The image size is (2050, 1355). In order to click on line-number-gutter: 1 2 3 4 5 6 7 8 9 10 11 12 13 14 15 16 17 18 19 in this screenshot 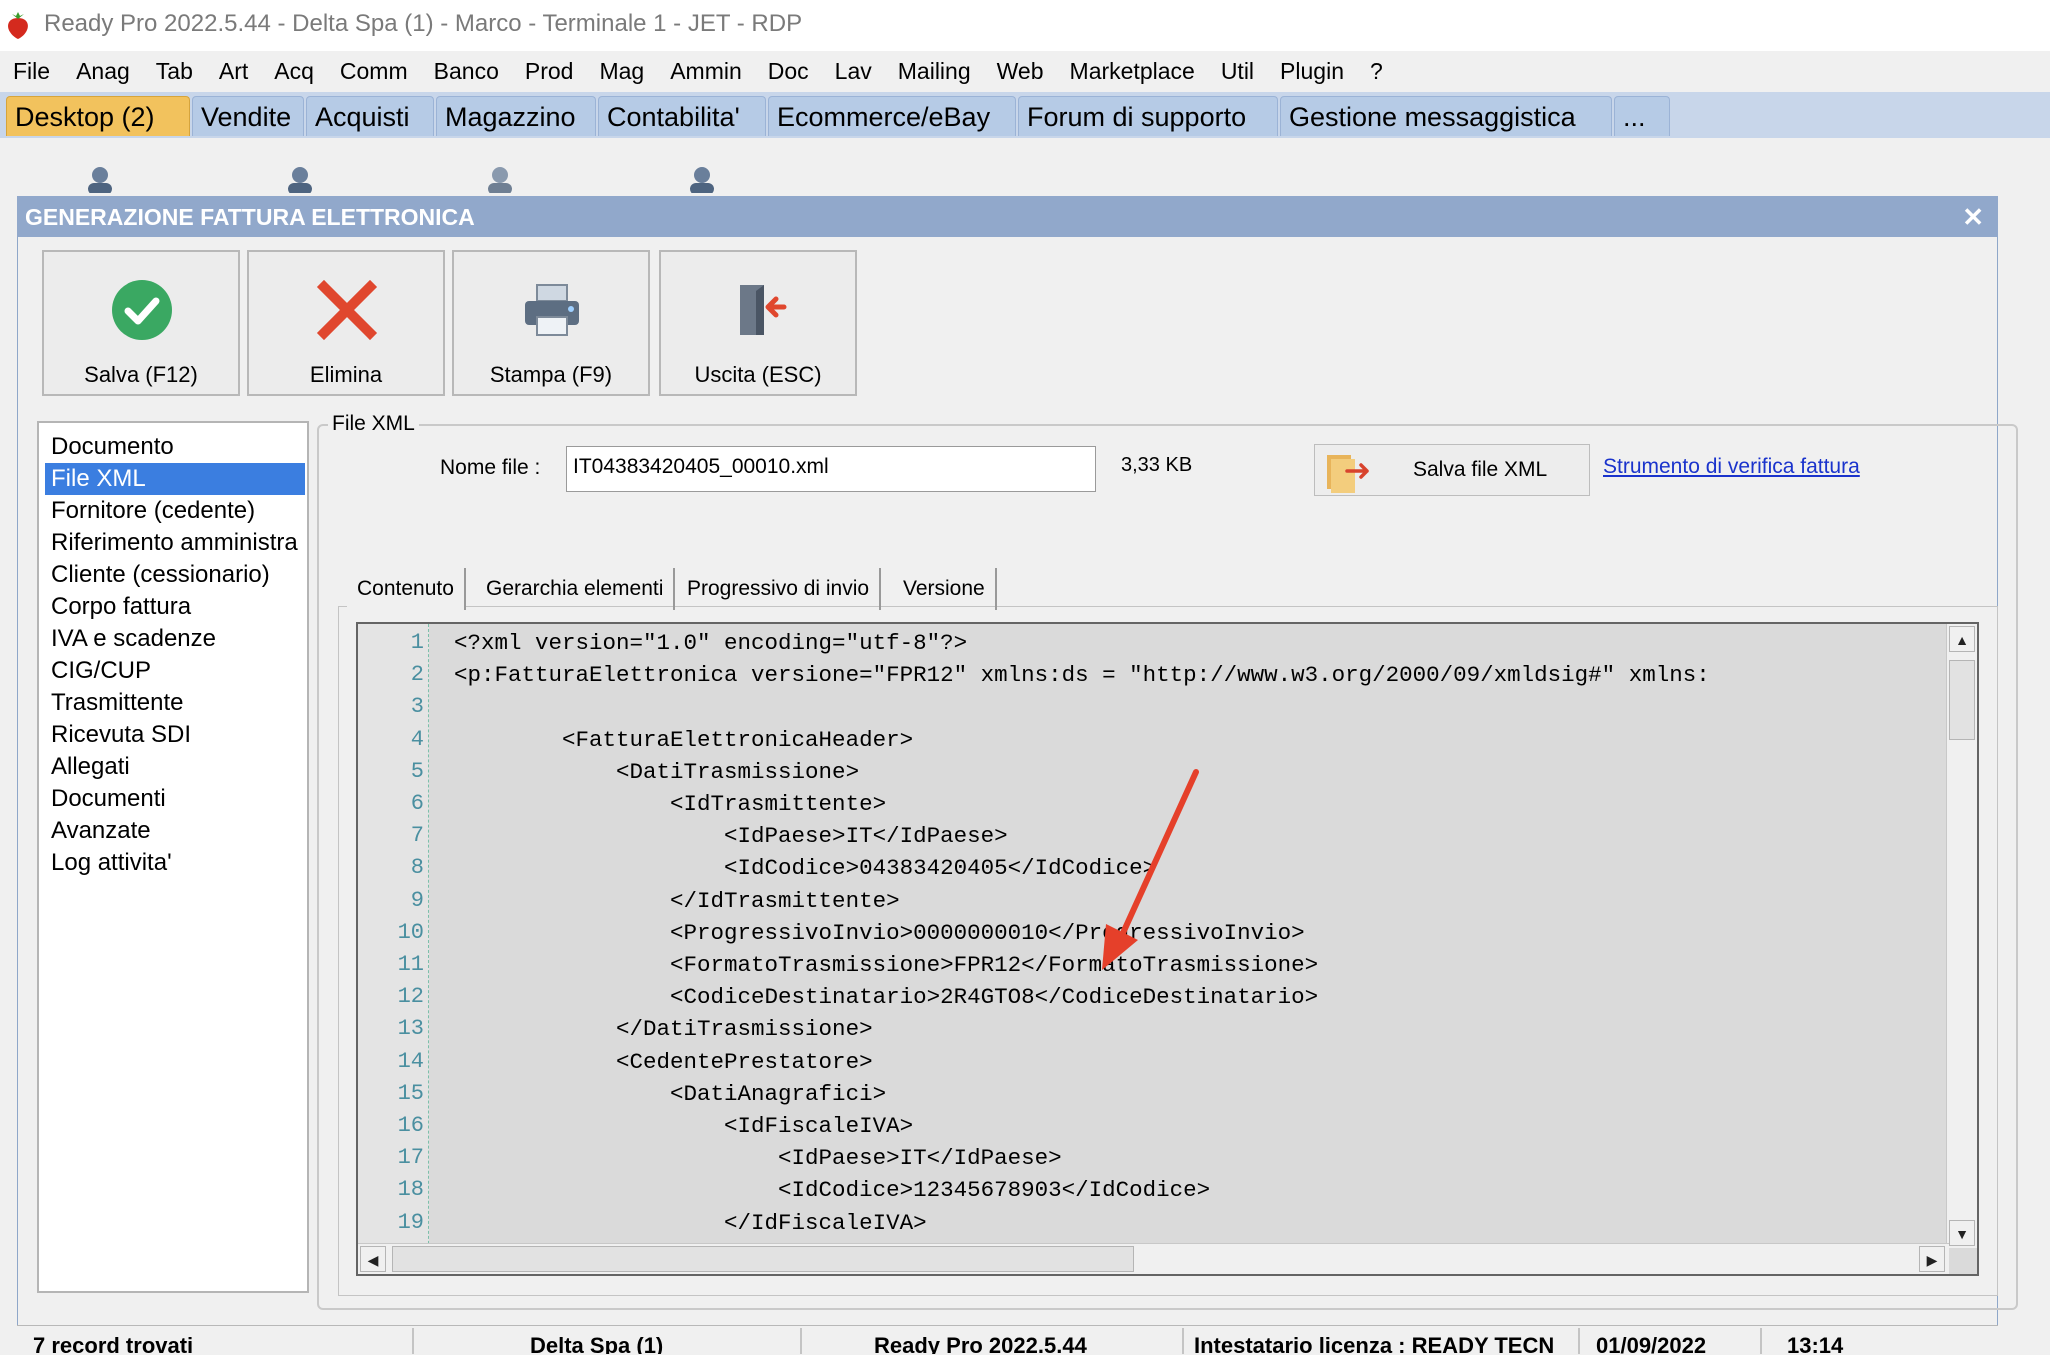, I will do `click(393, 949)`.